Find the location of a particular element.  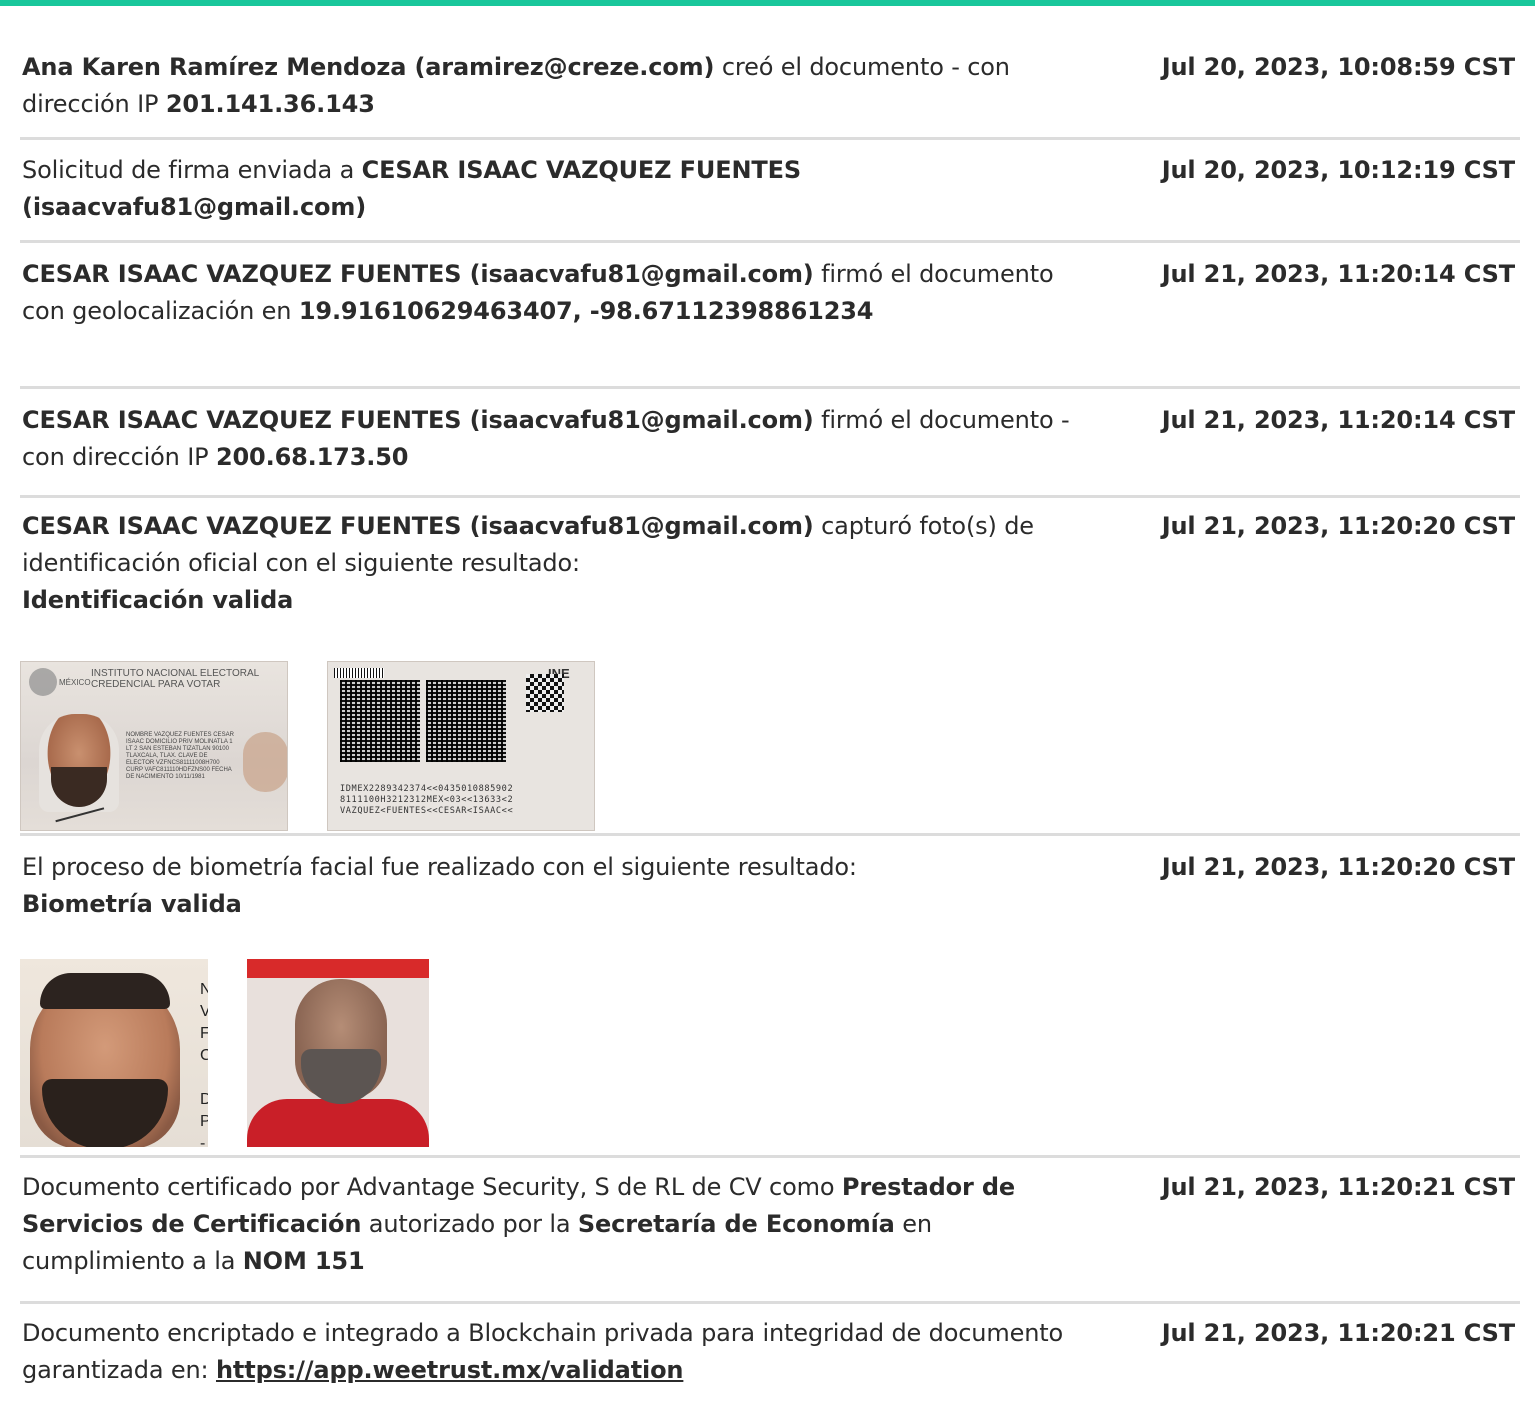

id-ghost-portrait is located at coordinates (265, 762).